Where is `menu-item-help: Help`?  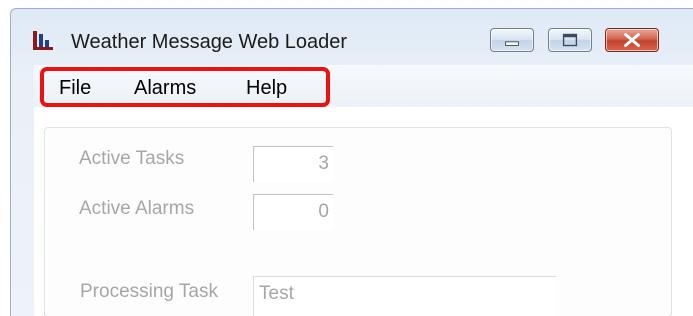
menu-item-help: Help is located at coordinates (266, 88).